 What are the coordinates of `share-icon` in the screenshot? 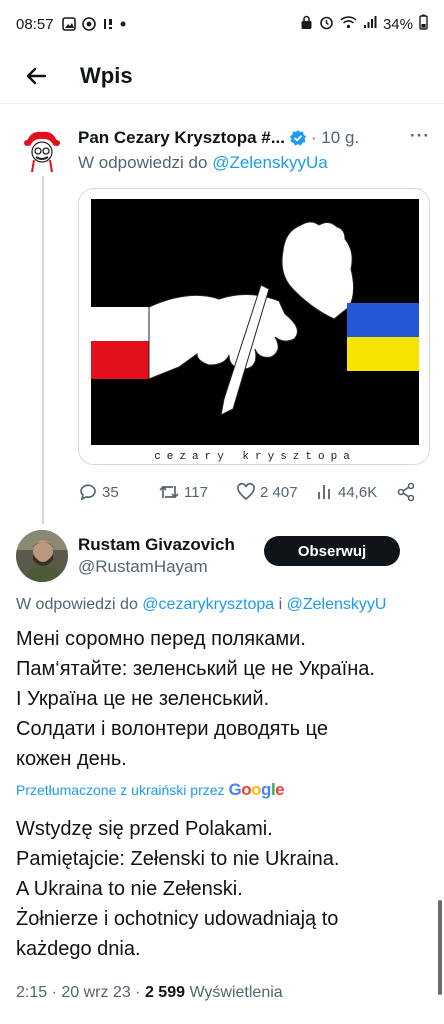 It's located at (406, 492).